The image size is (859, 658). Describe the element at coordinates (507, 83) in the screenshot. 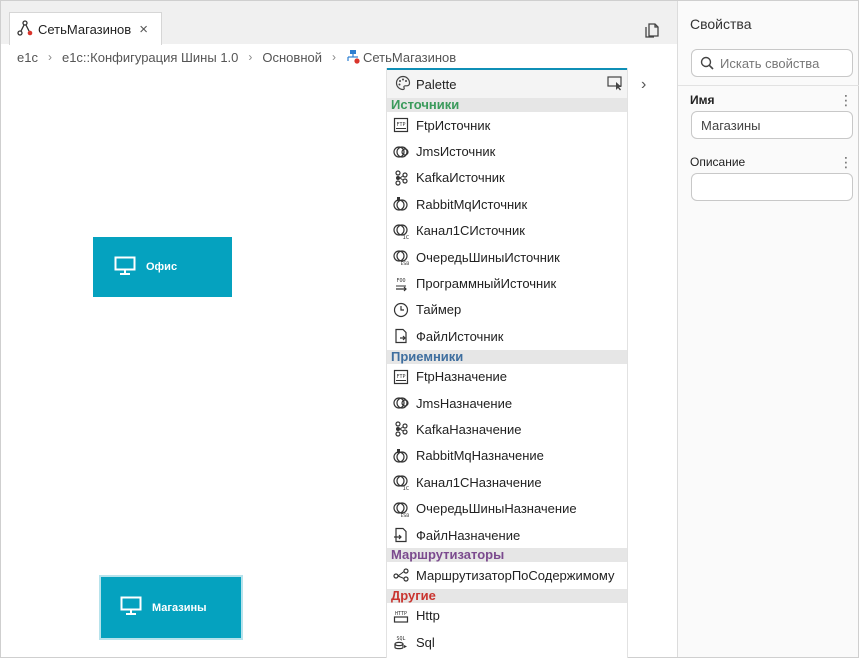

I see `palette-header: Palette` at that location.